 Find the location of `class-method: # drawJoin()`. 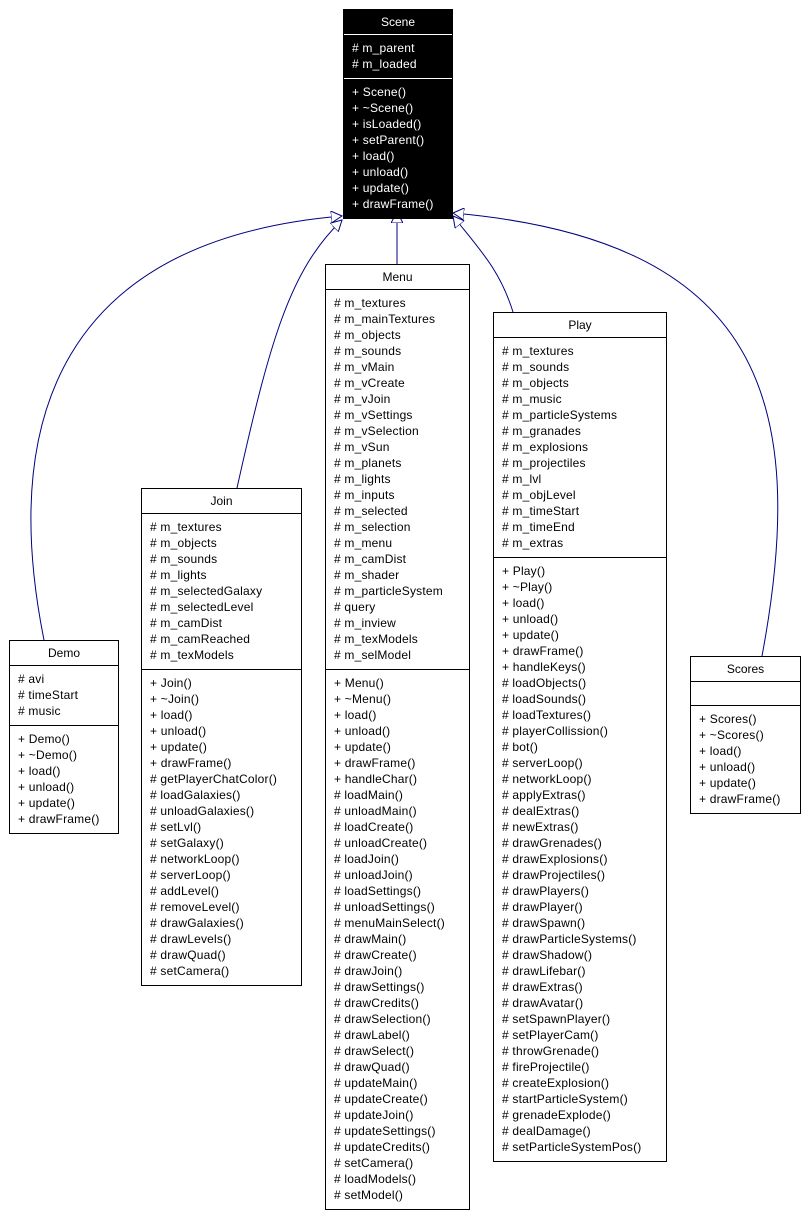

class-method: # drawJoin() is located at coordinates (368, 971).